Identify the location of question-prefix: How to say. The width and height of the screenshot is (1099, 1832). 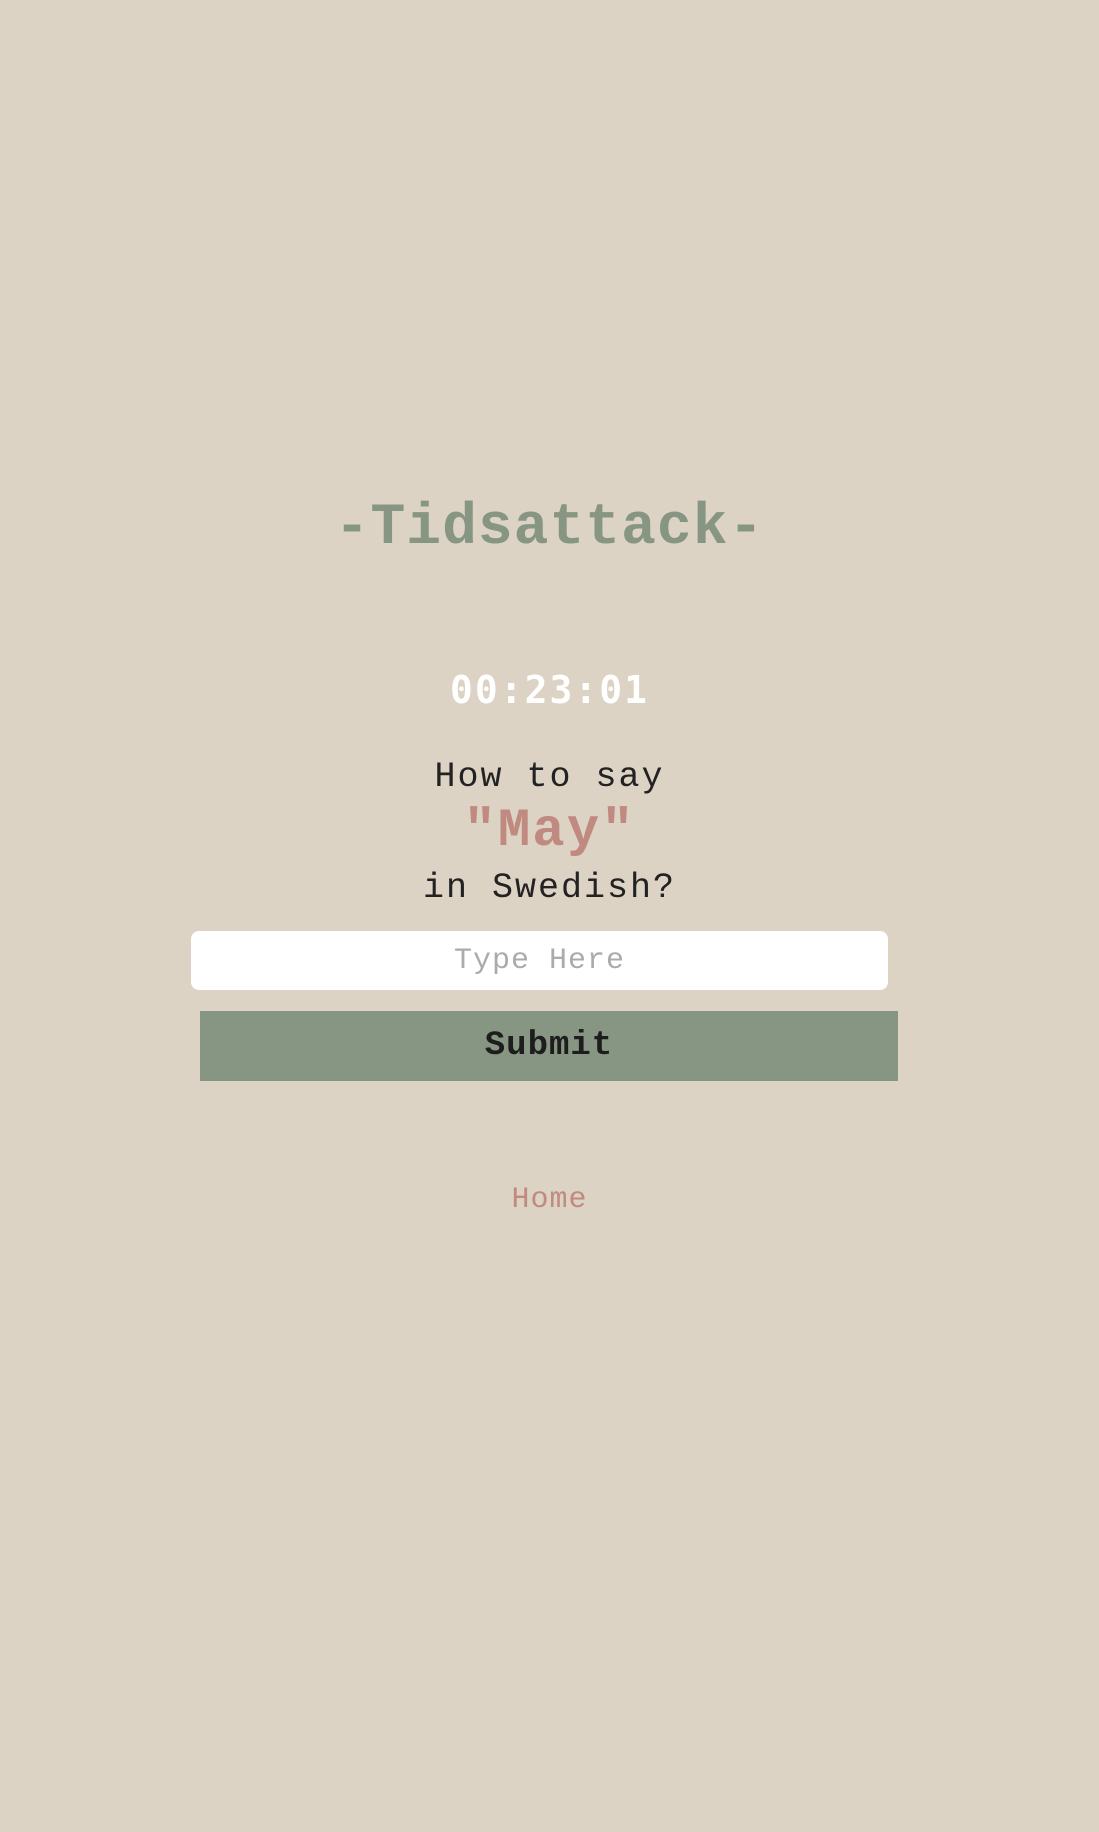
(549, 777).